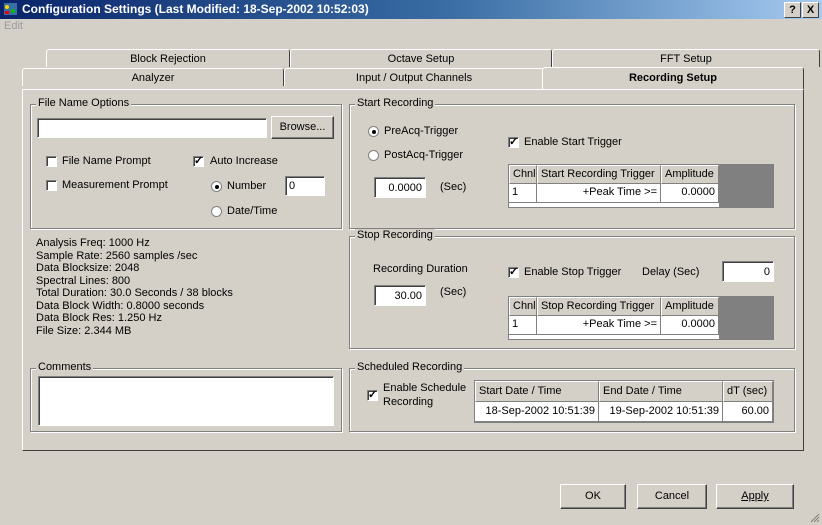  I want to click on table-header: End Date / Time, so click(661, 391).